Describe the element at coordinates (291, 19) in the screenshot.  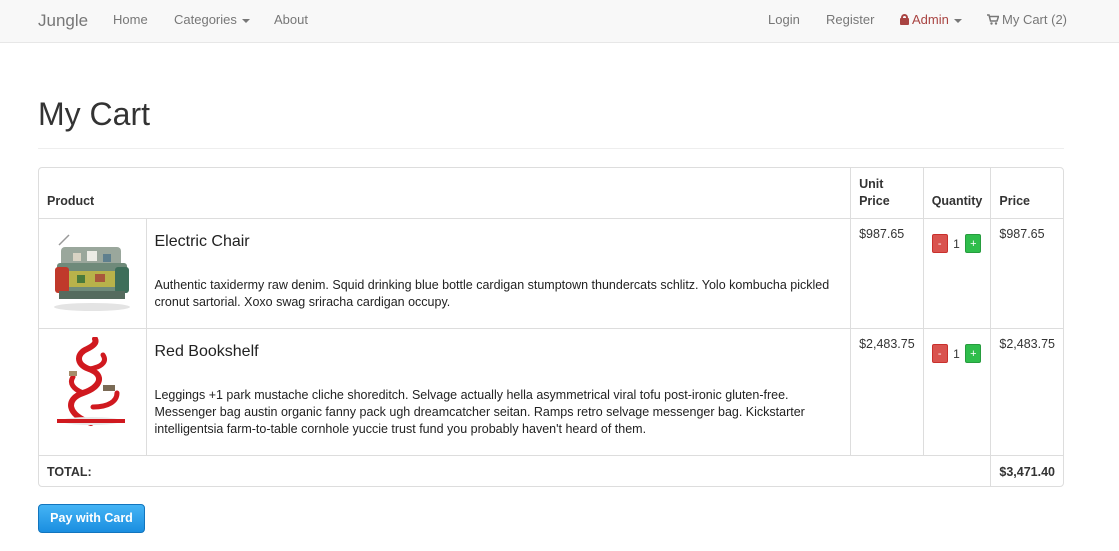
I see `nav-about: About` at that location.